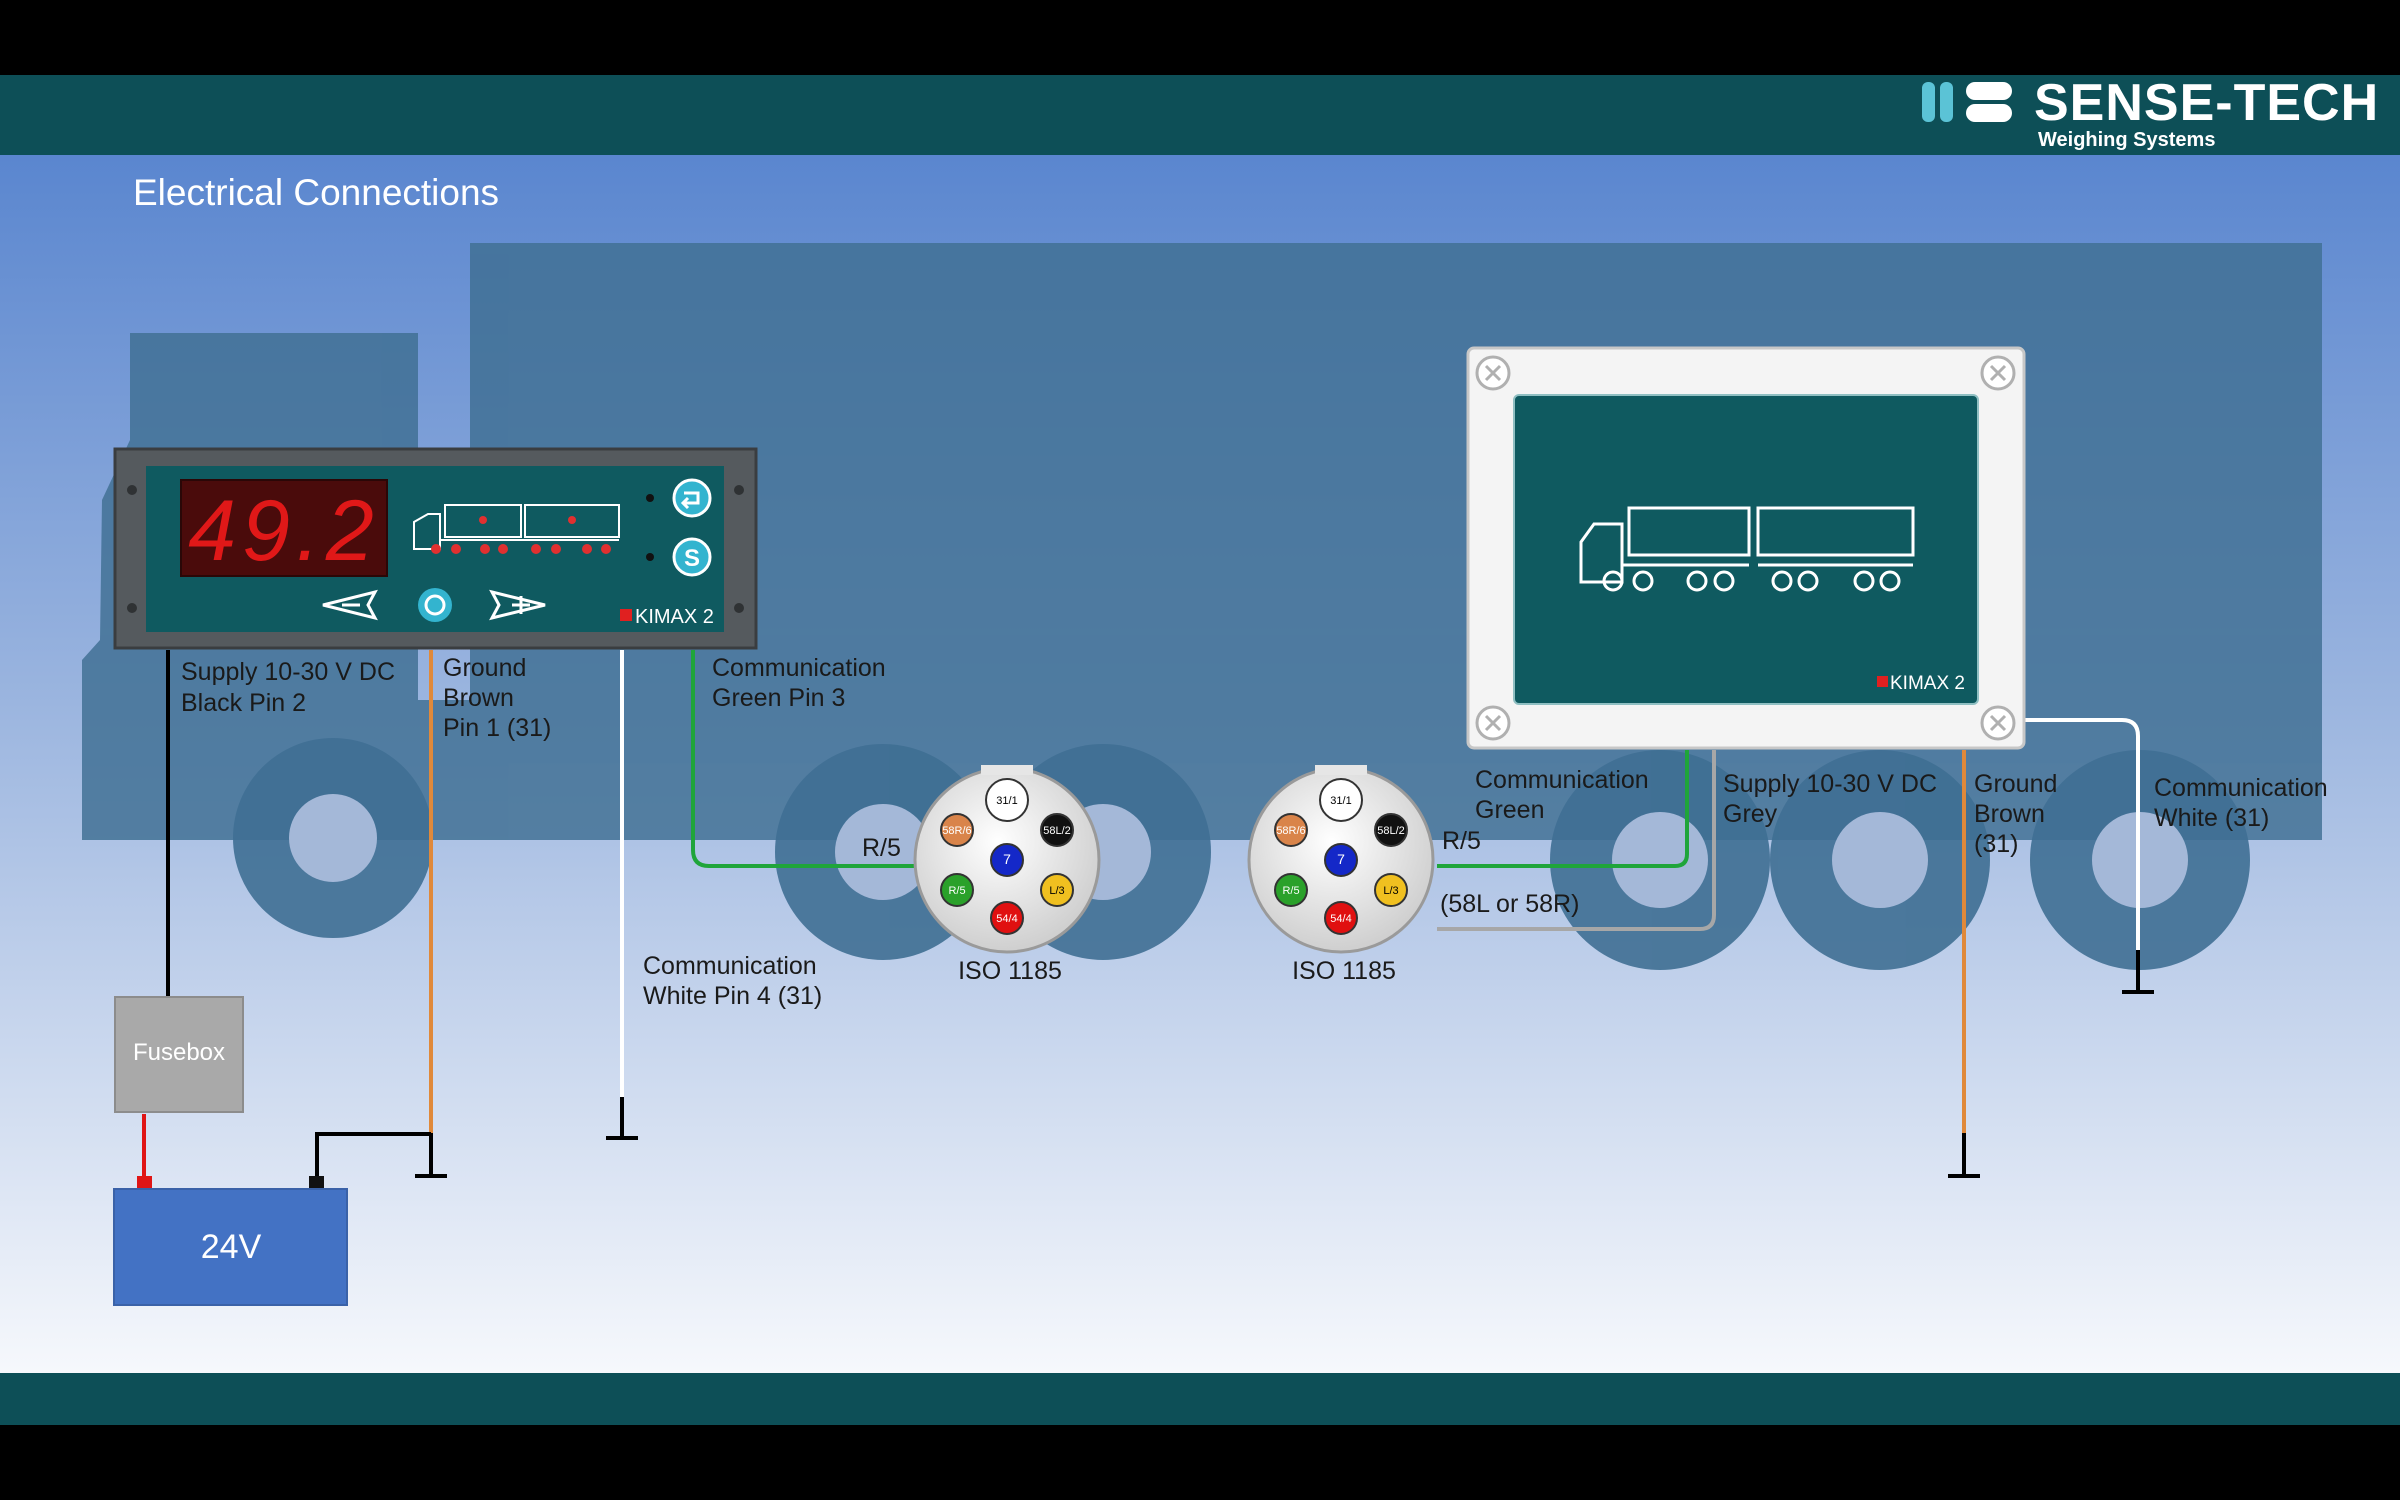 Image resolution: width=2400 pixels, height=1500 pixels. I want to click on s-icon: S, so click(692, 558).